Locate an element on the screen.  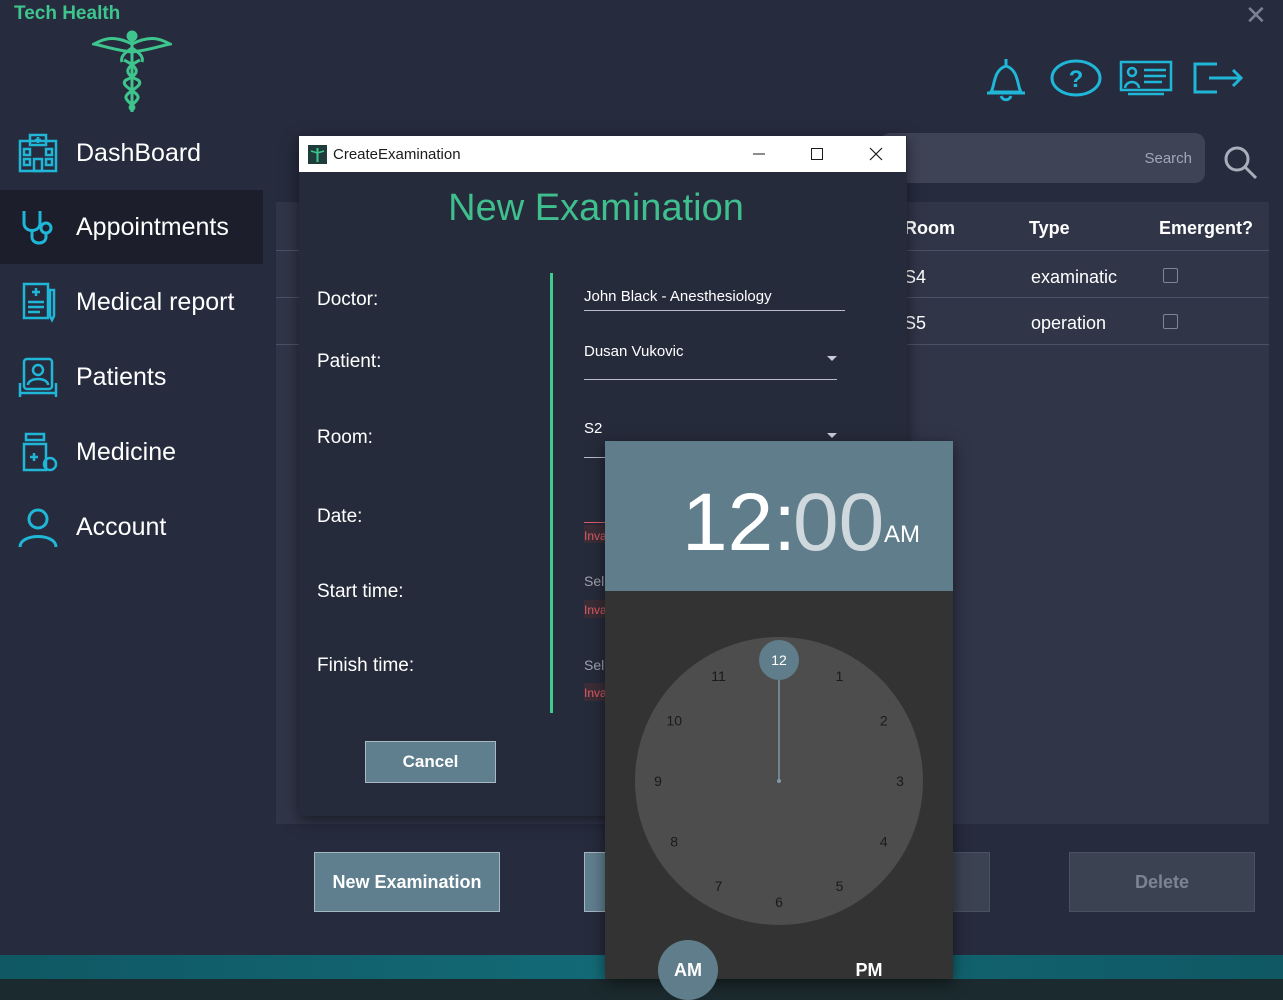
cell-type: examinatic is located at coordinates (1074, 277).